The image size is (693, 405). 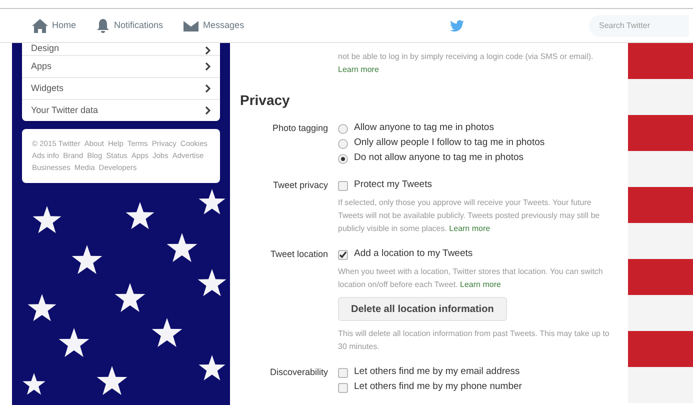 What do you see at coordinates (213, 25) in the screenshot?
I see `nav-link: Messages` at bounding box center [213, 25].